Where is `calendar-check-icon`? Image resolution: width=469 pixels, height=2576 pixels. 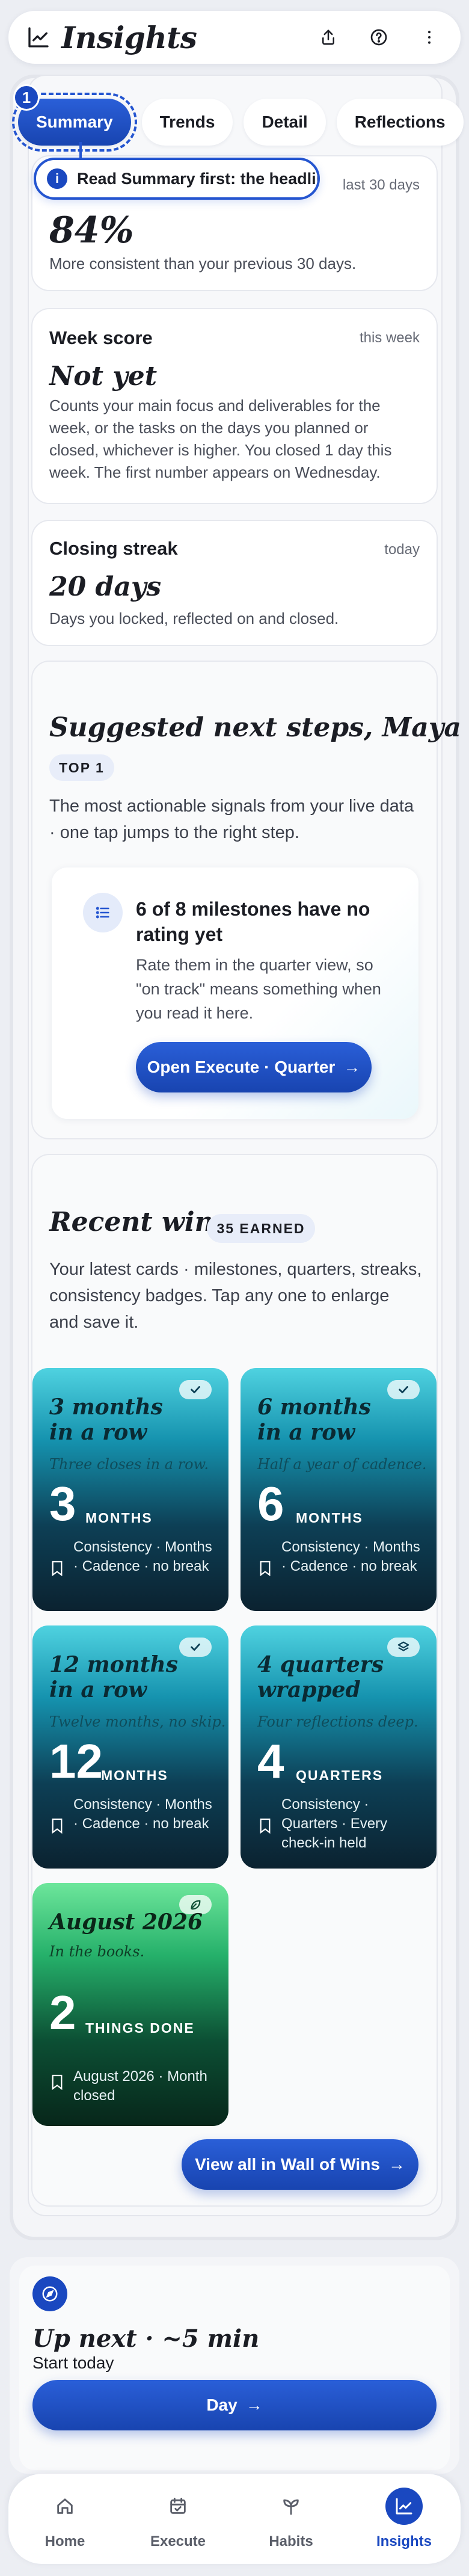
calendar-check-icon is located at coordinates (178, 2506).